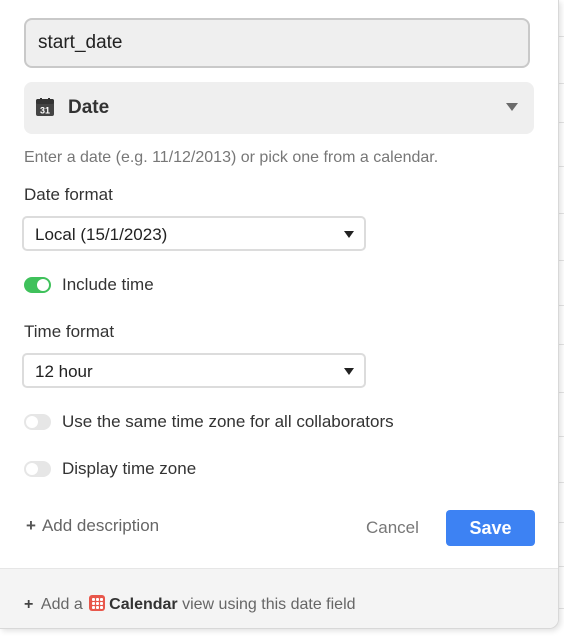 This screenshot has height=640, width=564. Describe the element at coordinates (269, 604) in the screenshot. I see `footer-suffix: view using this date field` at that location.